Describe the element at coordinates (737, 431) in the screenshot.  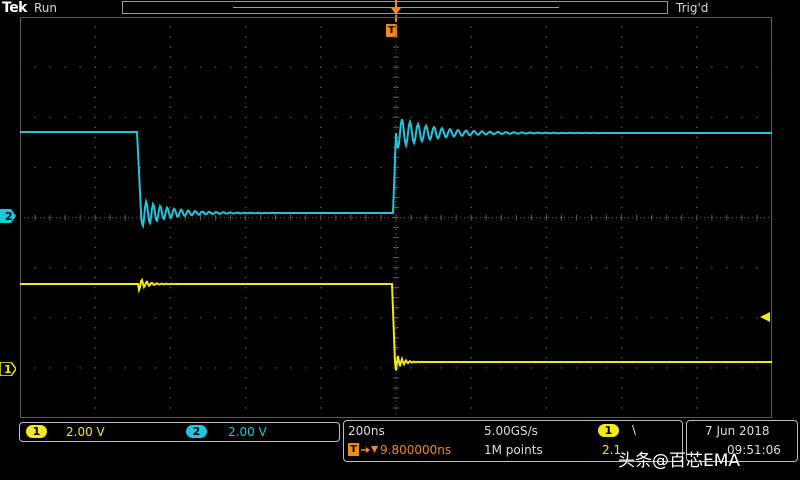
I see `date: 7 Jun 2018` at that location.